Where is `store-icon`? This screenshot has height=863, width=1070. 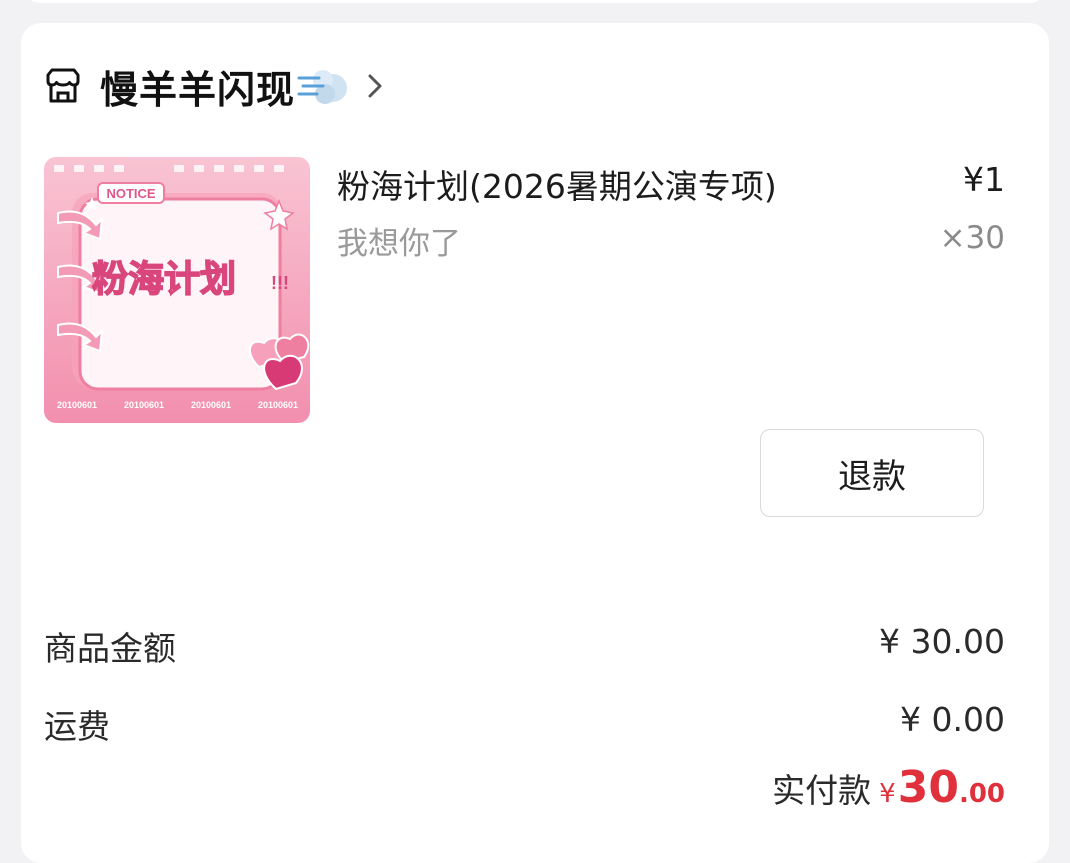
store-icon is located at coordinates (63, 85).